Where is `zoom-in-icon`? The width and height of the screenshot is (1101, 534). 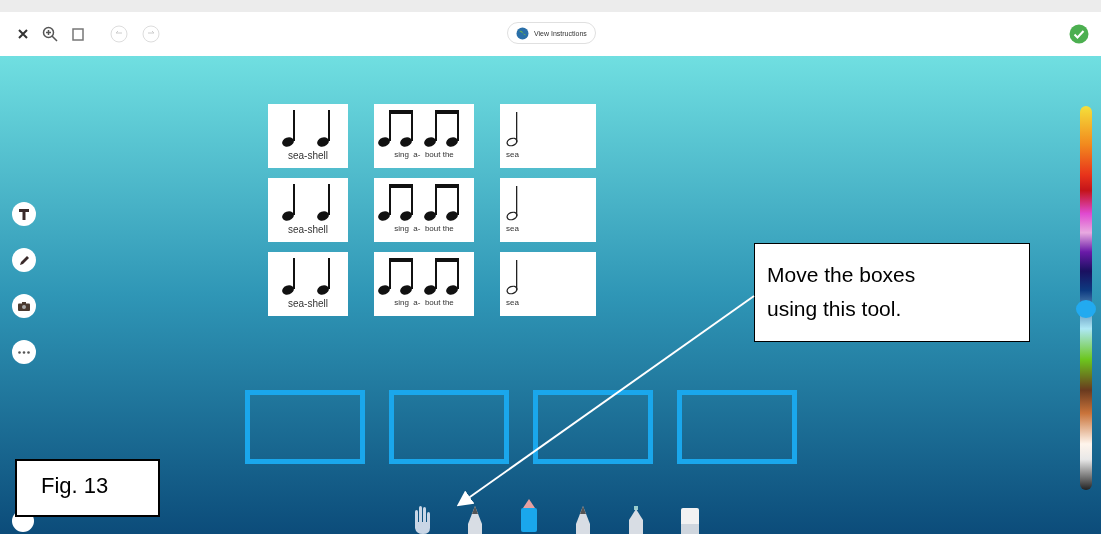
zoom-in-icon is located at coordinates (50, 34).